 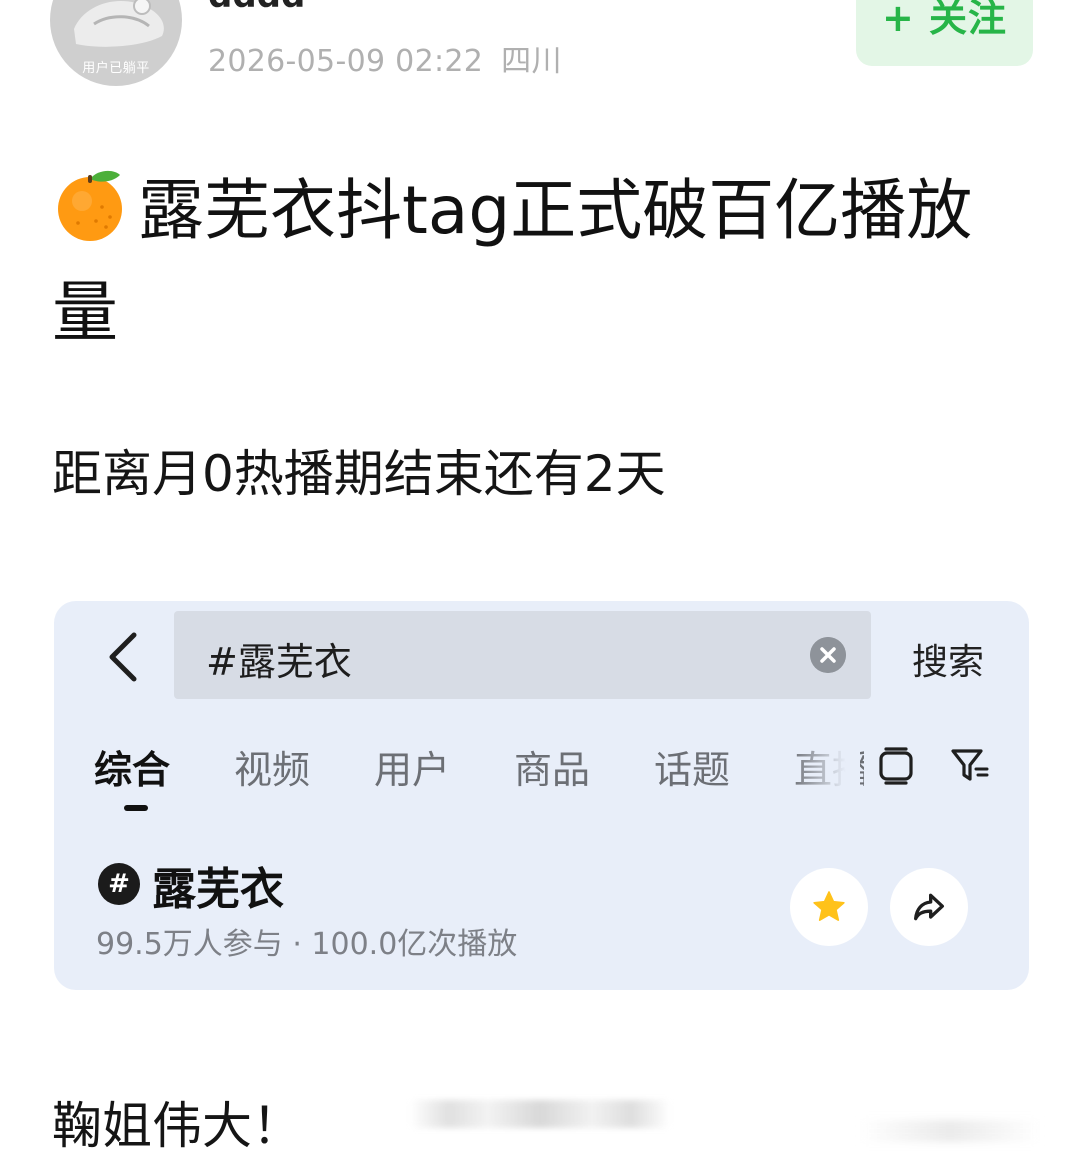 I want to click on tab-users: 用户, so click(x=412, y=766).